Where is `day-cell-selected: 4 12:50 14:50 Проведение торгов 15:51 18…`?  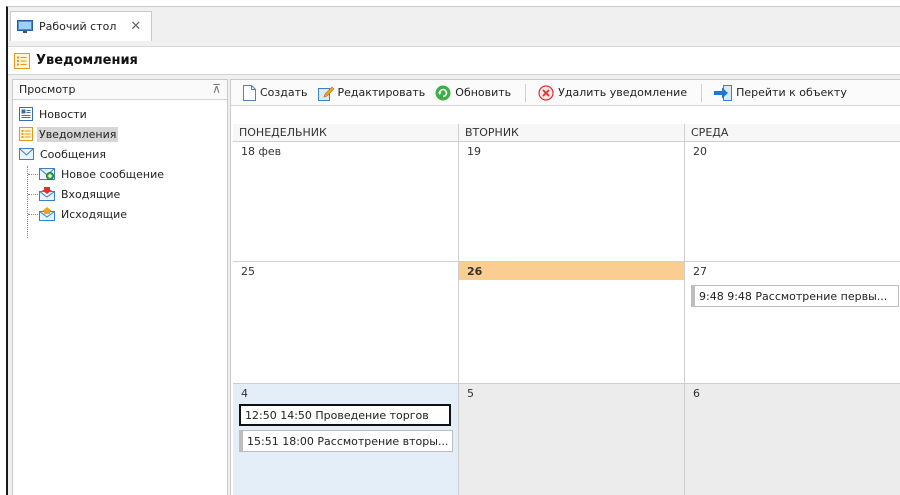
day-cell-selected: 4 12:50 14:50 Проведение торгов 15:51 18… is located at coordinates (346, 439).